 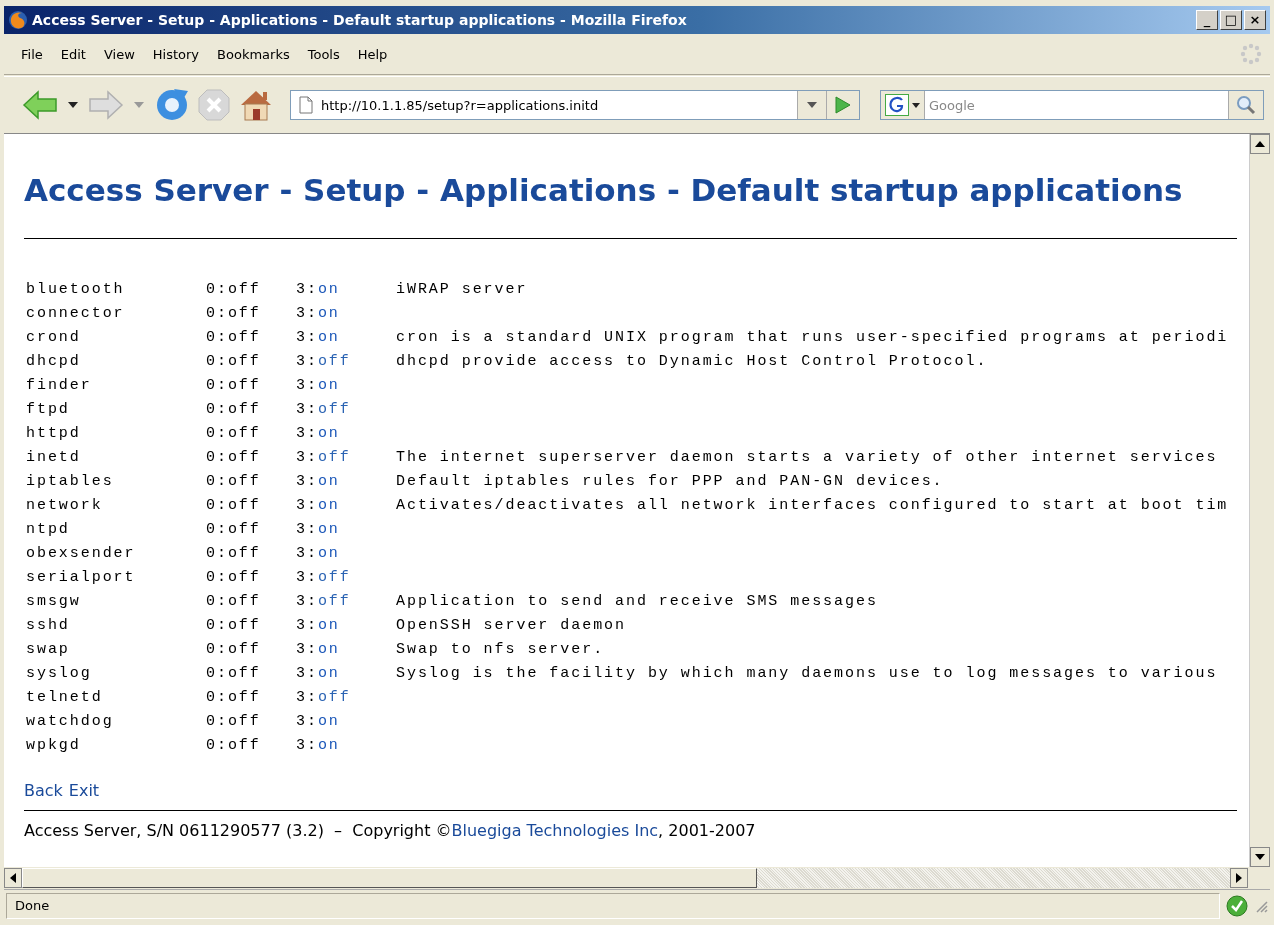 What do you see at coordinates (555, 830) in the screenshot?
I see `company-link: Bluegiga Technologies Inc` at bounding box center [555, 830].